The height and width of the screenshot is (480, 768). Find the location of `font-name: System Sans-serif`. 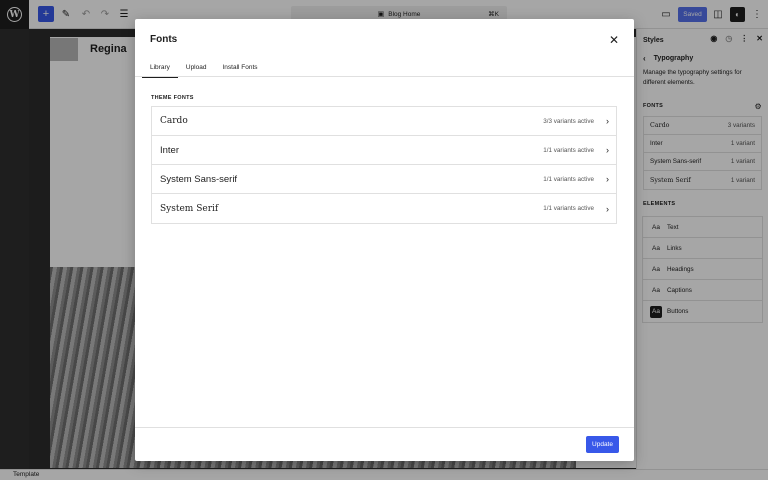

font-name: System Sans-serif is located at coordinates (199, 179).